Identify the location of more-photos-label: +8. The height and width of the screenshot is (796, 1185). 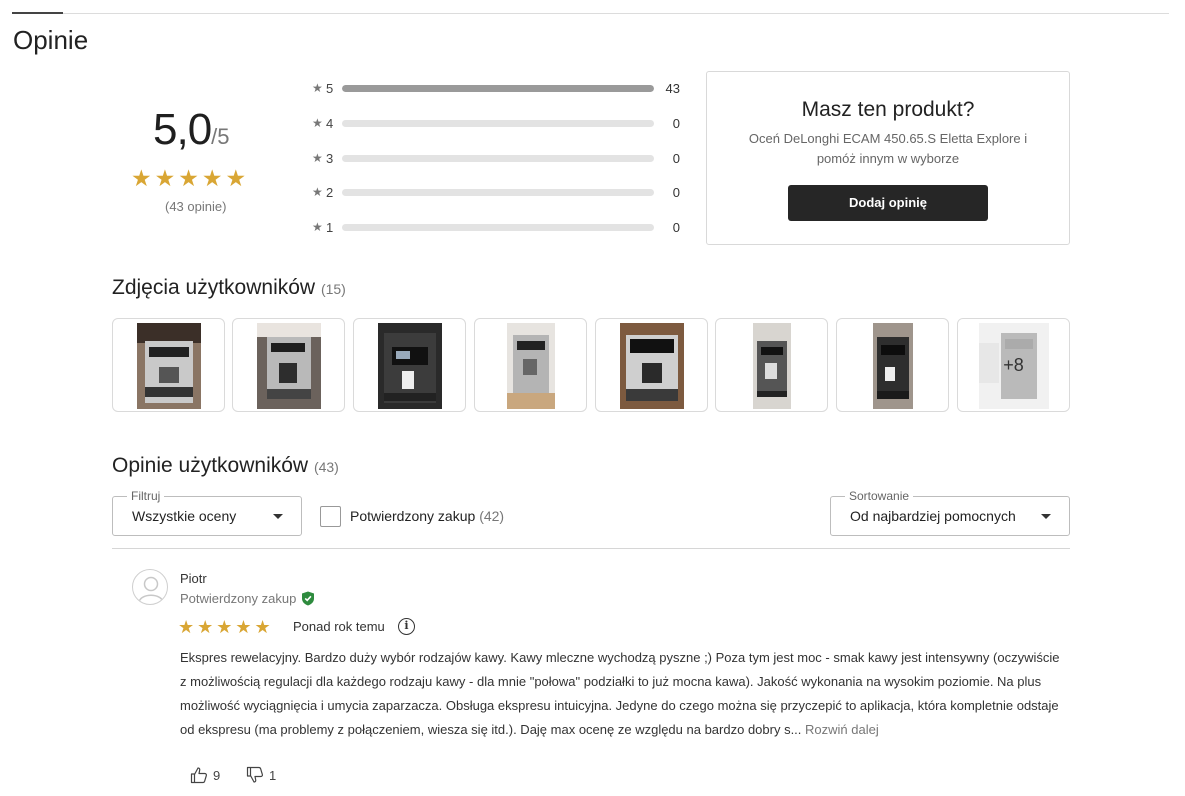
(1013, 365).